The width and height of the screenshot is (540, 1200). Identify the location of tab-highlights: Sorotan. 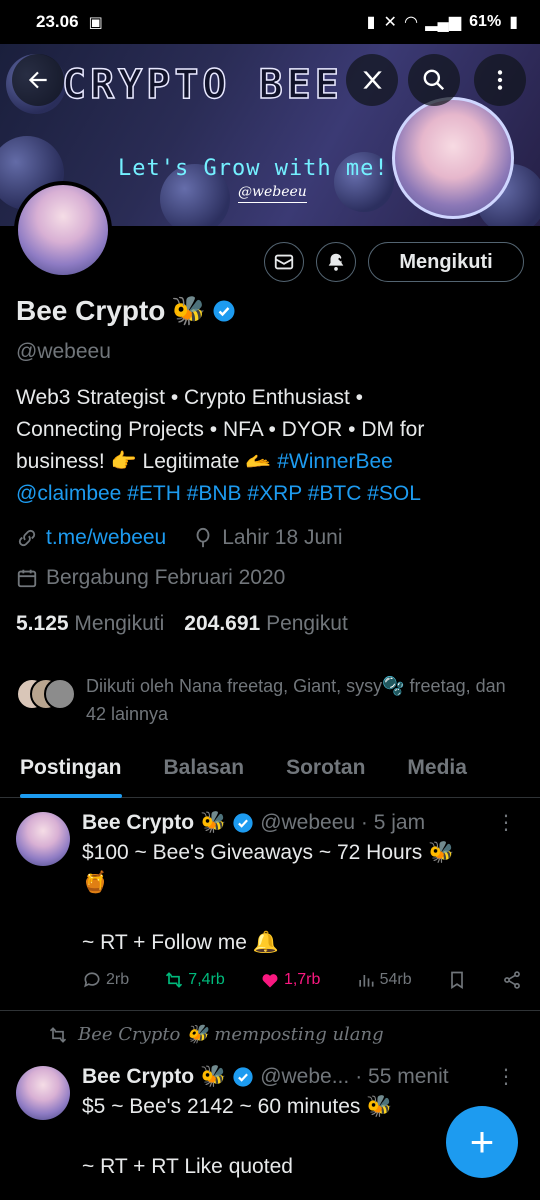
(325, 772).